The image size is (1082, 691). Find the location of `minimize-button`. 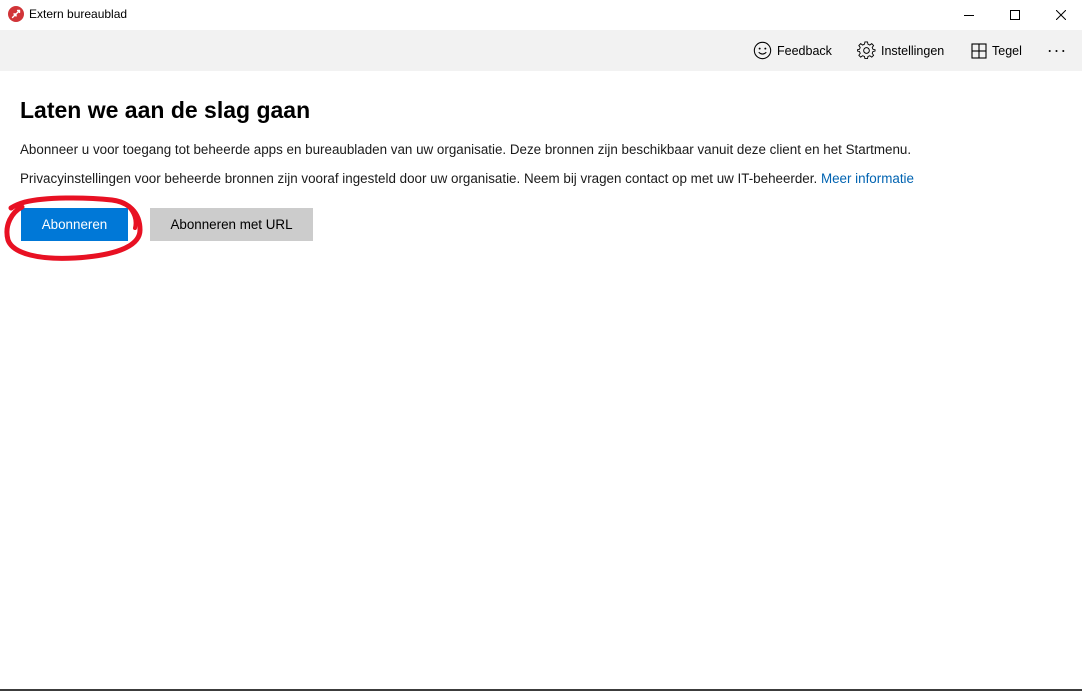

minimize-button is located at coordinates (969, 15).